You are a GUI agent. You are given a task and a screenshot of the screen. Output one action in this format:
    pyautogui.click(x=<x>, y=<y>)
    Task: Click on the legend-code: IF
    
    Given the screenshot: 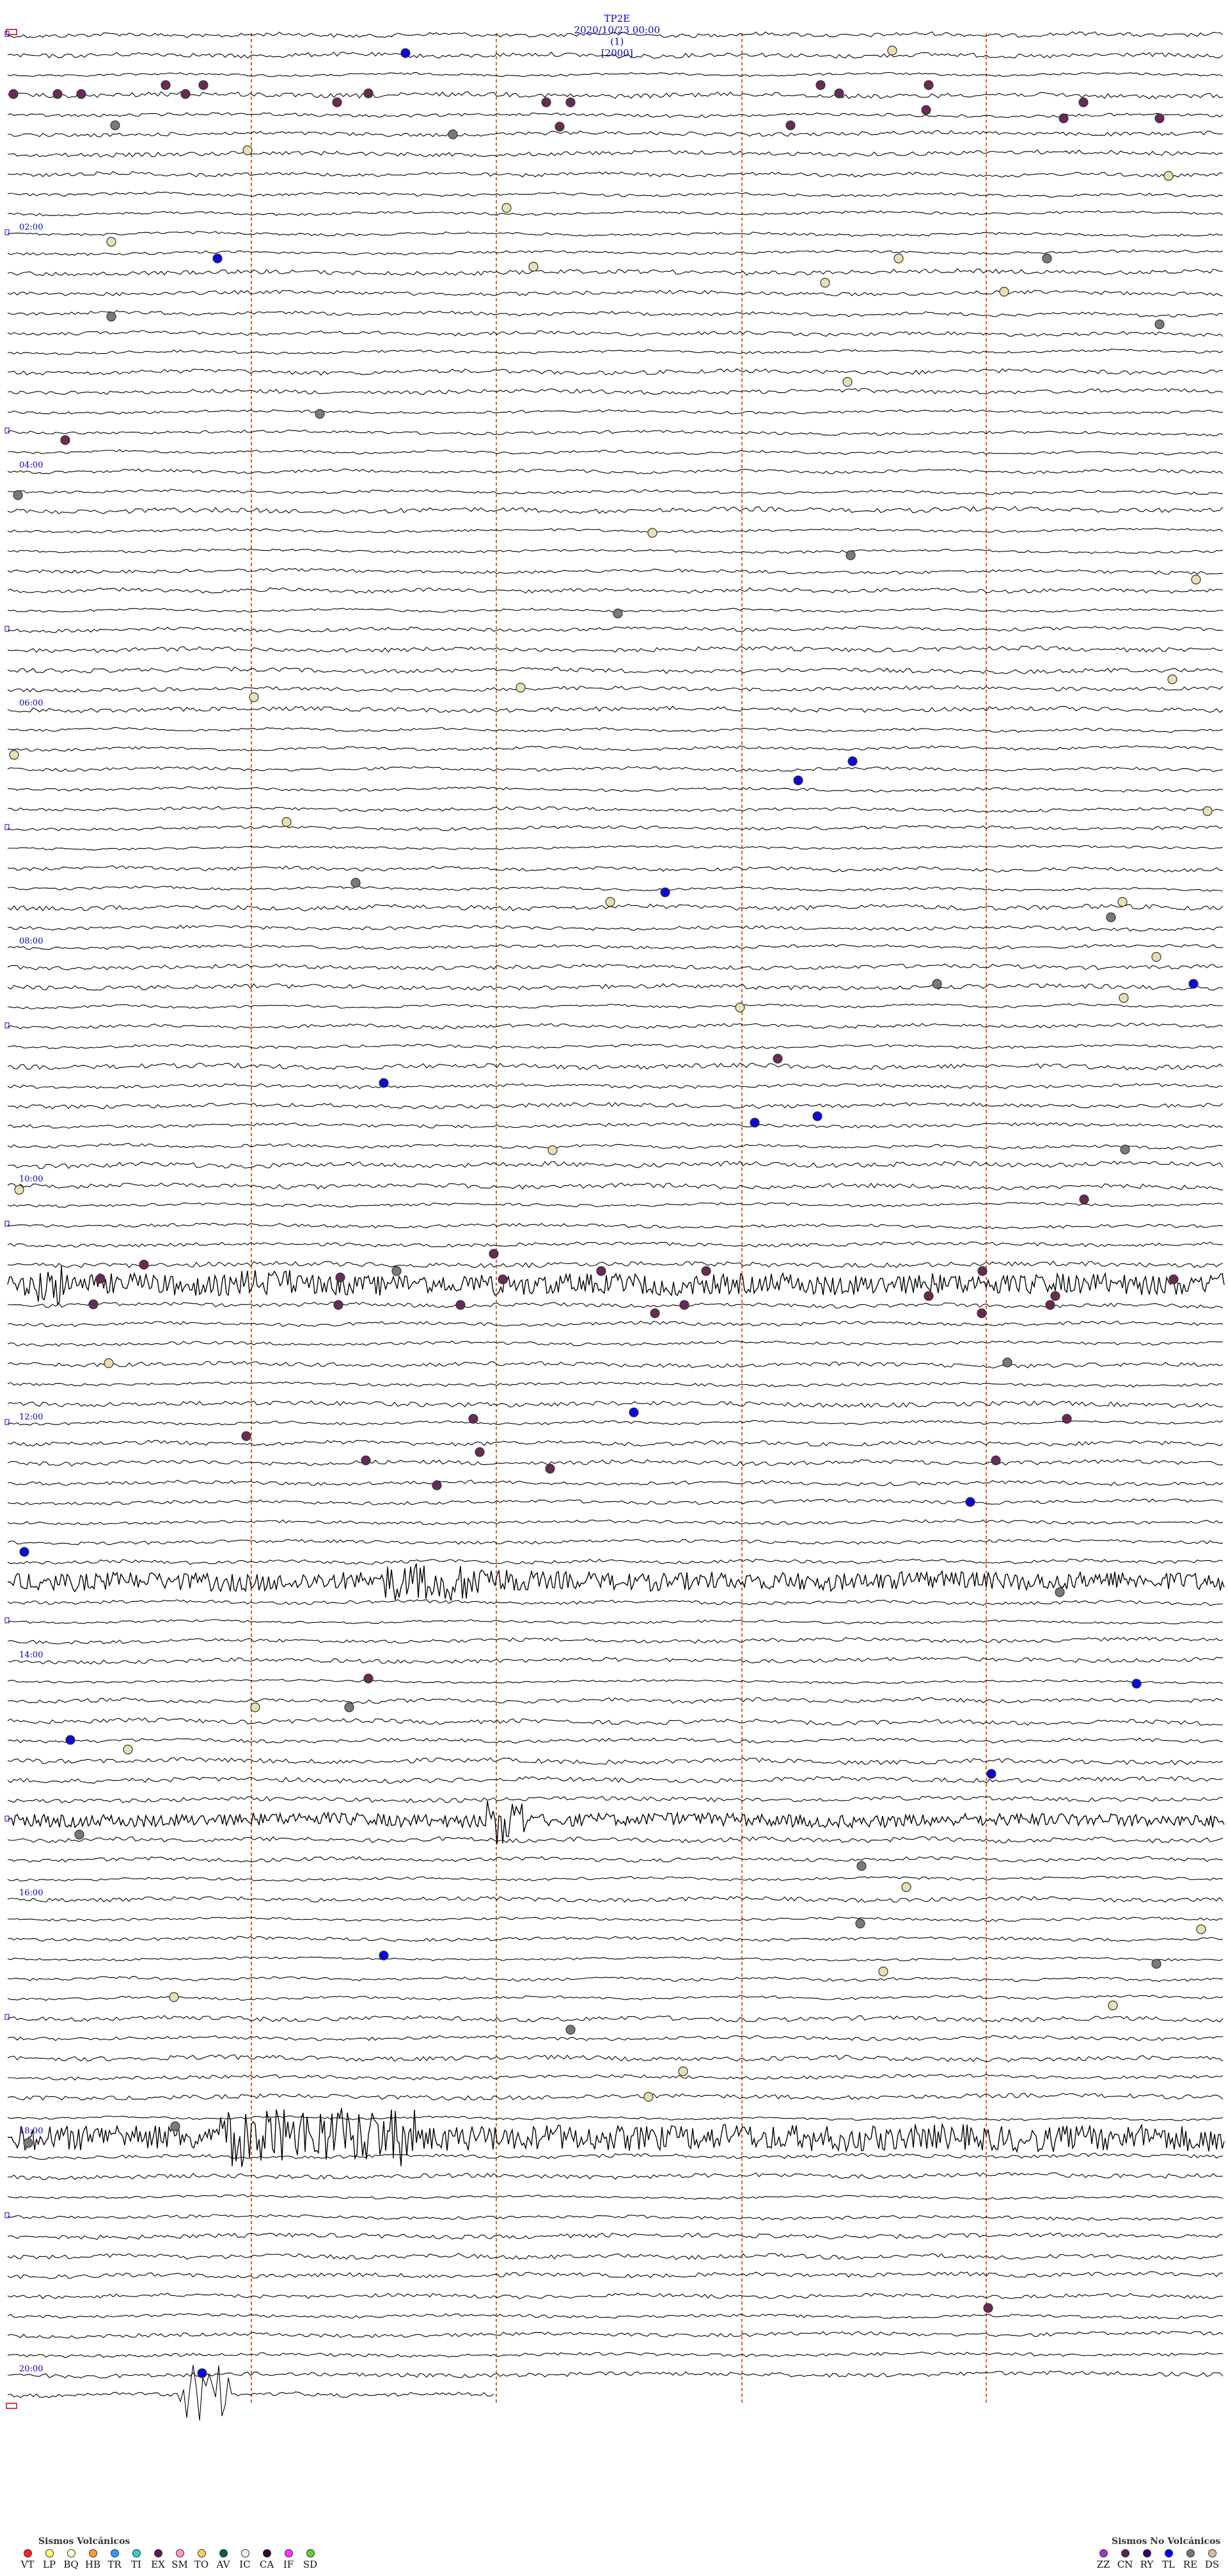 What is the action you would take?
    pyautogui.click(x=288, y=2564)
    